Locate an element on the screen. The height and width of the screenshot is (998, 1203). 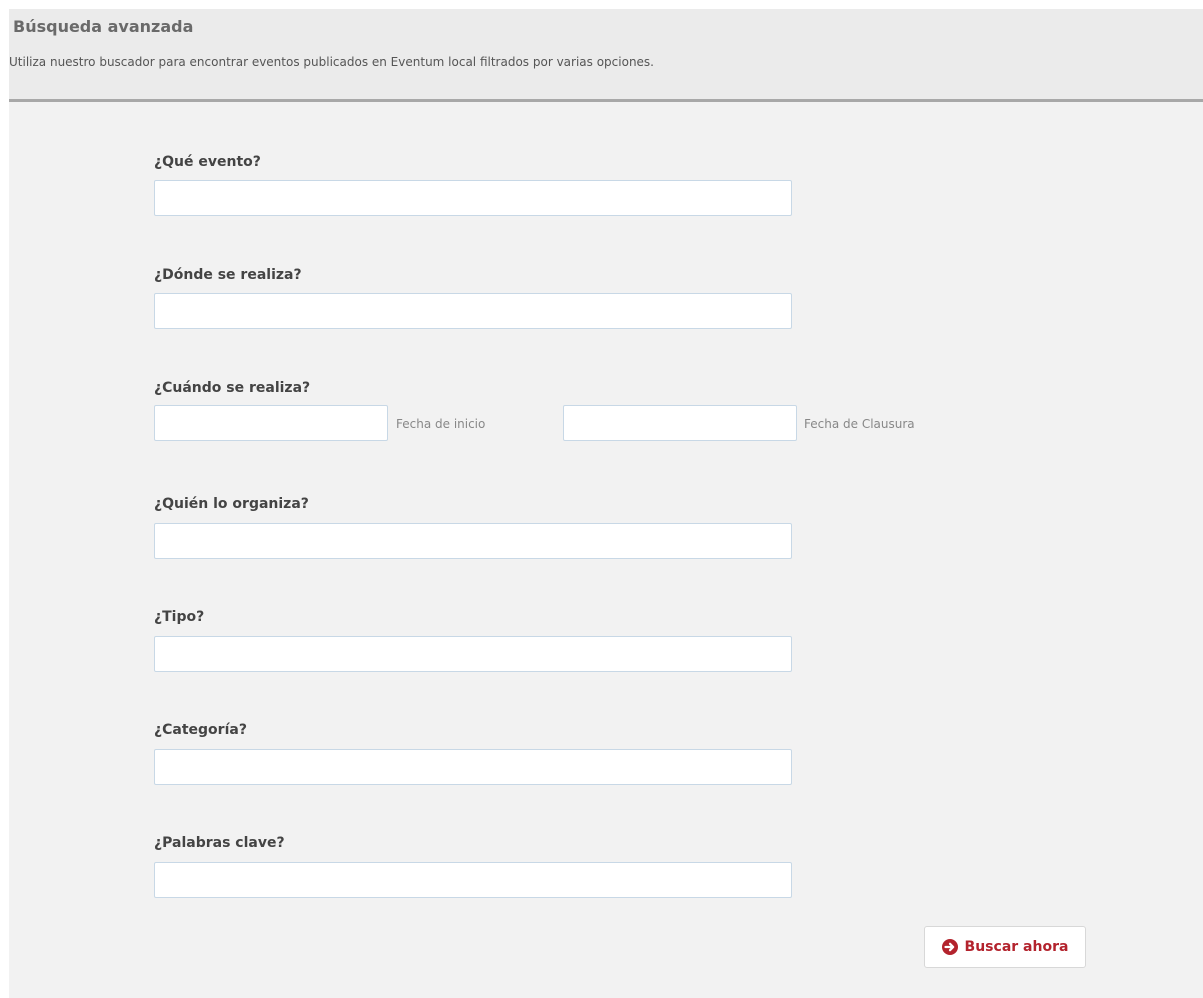
organizer-label: ¿Quién lo organiza? is located at coordinates (231, 504).